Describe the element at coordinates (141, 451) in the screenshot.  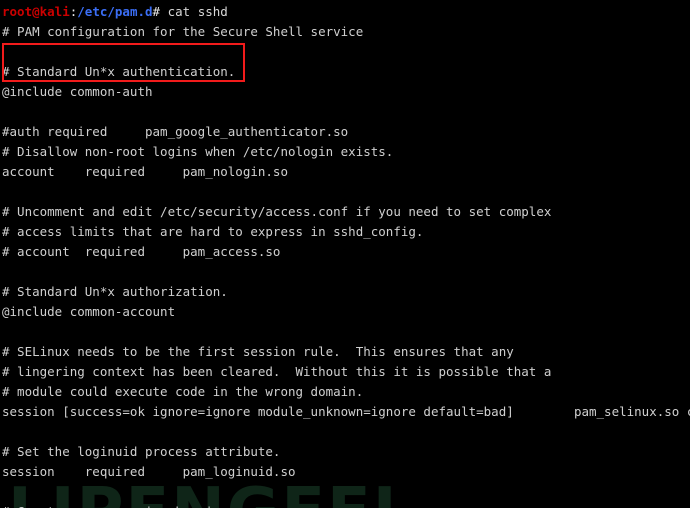
I see `output-line: # Set the loginuid process attribute.` at that location.